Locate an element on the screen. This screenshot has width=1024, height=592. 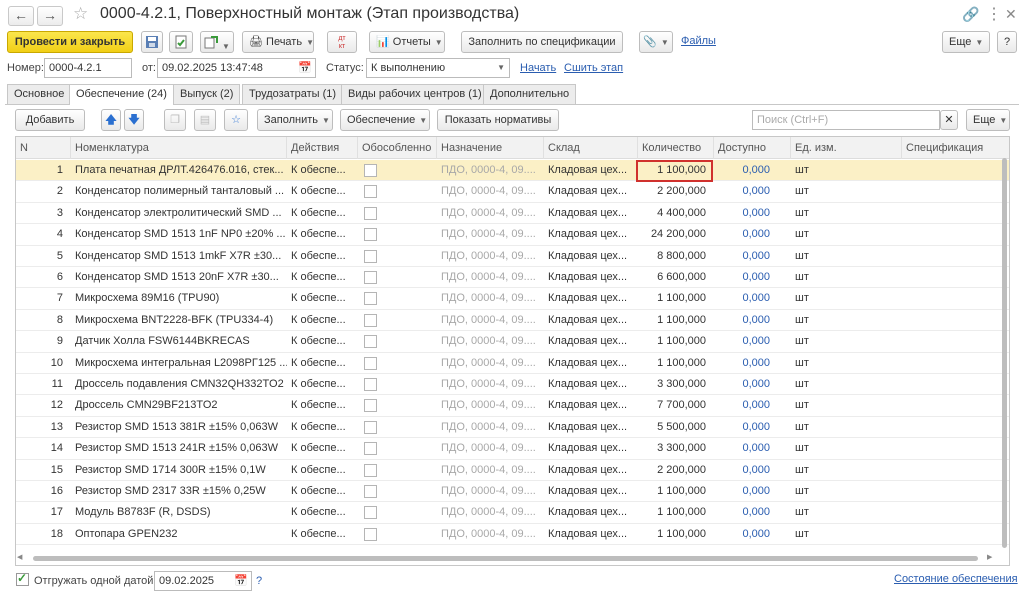
split-stage-link: Сшить этап is located at coordinates (593, 68).